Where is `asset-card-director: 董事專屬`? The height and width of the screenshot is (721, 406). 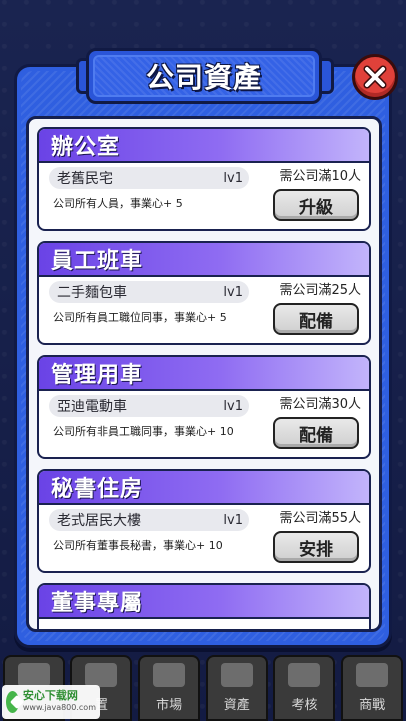 asset-card-director: 董事專屬 is located at coordinates (204, 606).